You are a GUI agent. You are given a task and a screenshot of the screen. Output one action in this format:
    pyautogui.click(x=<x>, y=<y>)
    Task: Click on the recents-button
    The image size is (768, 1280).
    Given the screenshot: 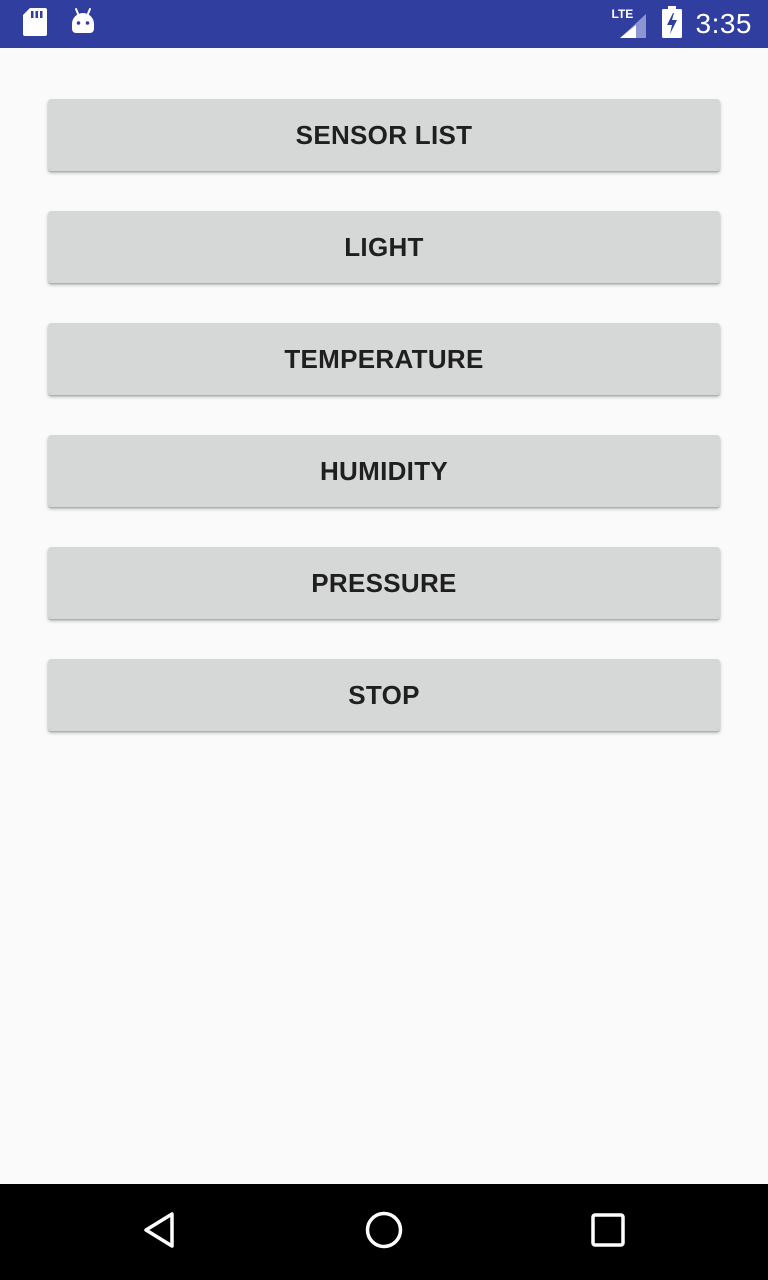 What is the action you would take?
    pyautogui.click(x=608, y=1232)
    